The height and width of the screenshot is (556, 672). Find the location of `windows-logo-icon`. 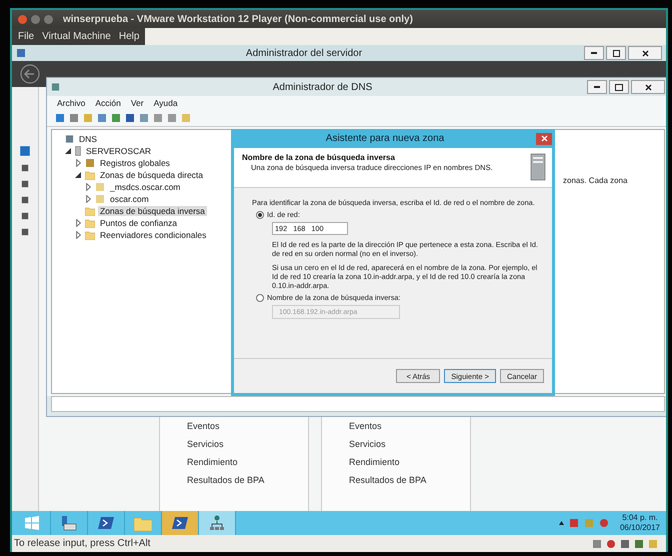

windows-logo-icon is located at coordinates (32, 523).